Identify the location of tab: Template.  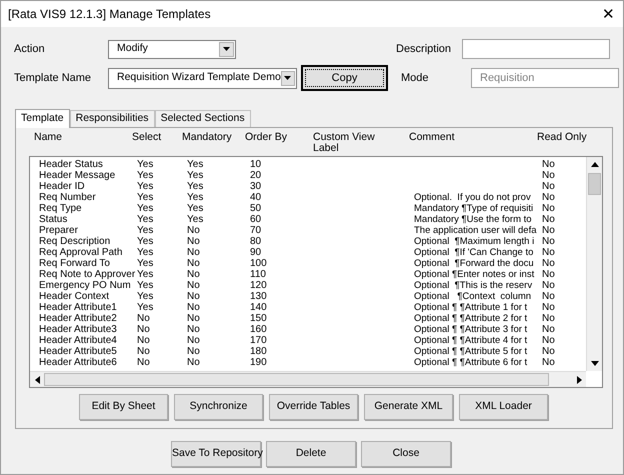
(42, 118).